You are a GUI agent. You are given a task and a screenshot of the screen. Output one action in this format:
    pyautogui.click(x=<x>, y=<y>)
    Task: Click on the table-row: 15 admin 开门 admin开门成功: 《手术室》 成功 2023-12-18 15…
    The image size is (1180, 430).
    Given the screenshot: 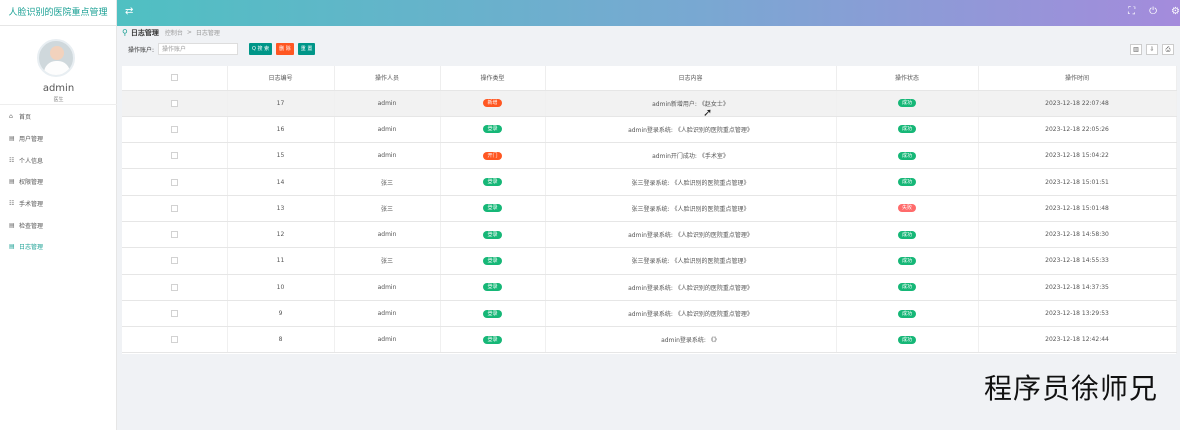 What is the action you would take?
    pyautogui.click(x=649, y=156)
    